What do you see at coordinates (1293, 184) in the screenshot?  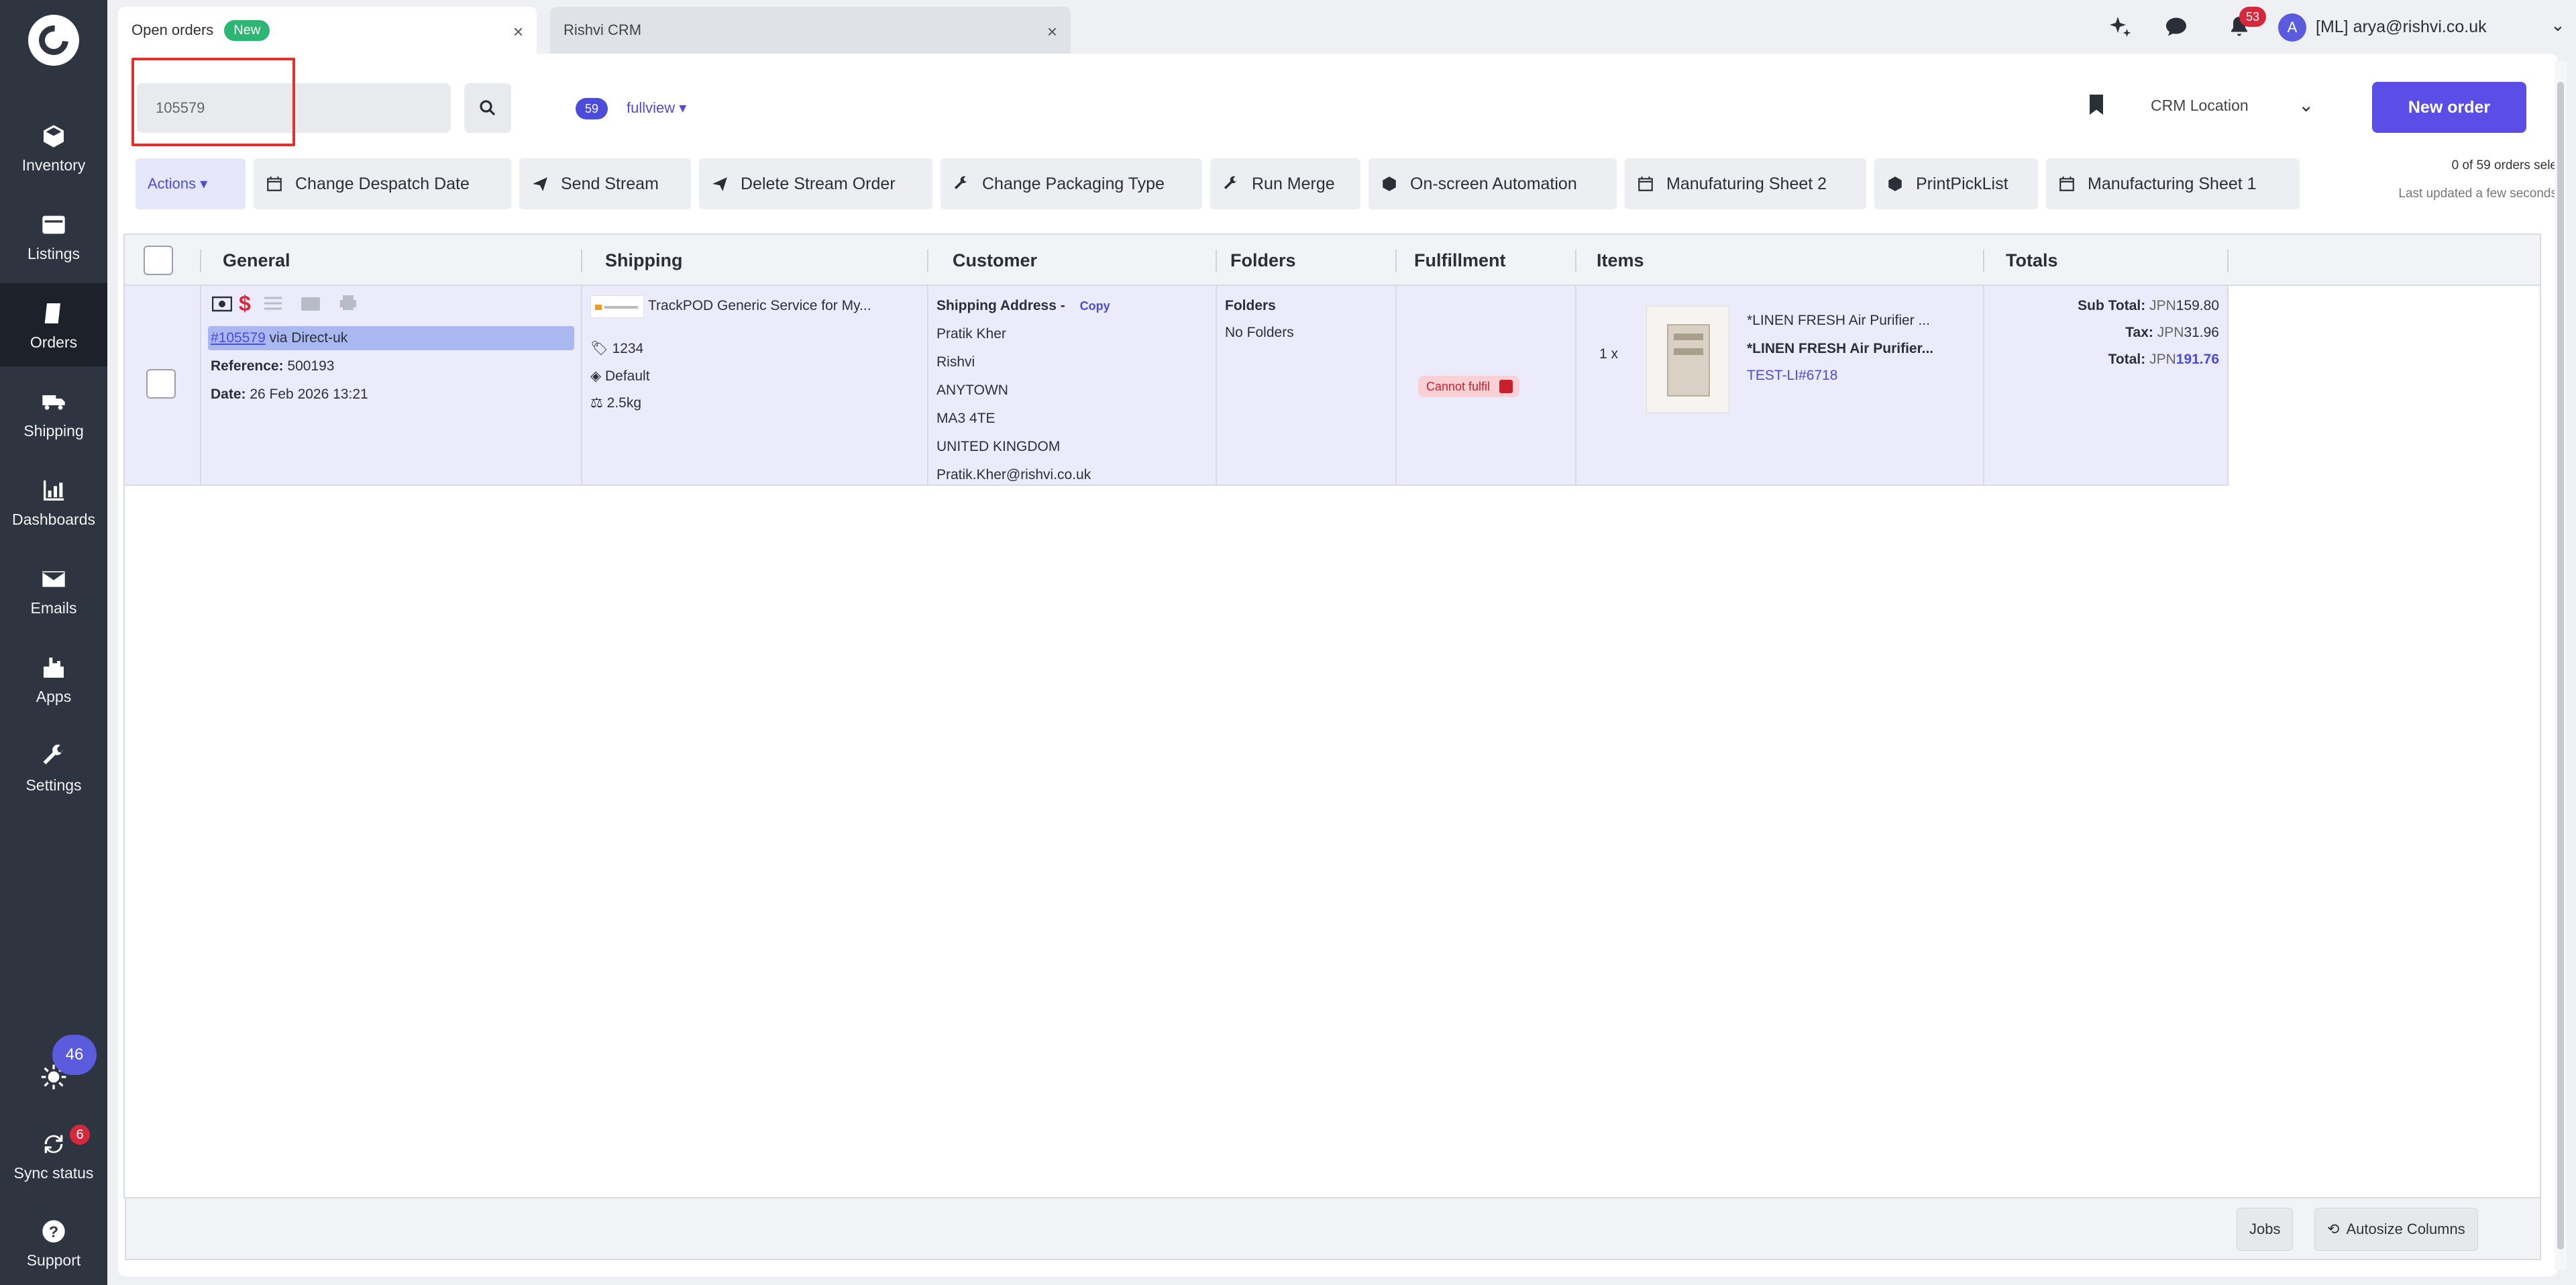 I see `button-label: Run Merge` at bounding box center [1293, 184].